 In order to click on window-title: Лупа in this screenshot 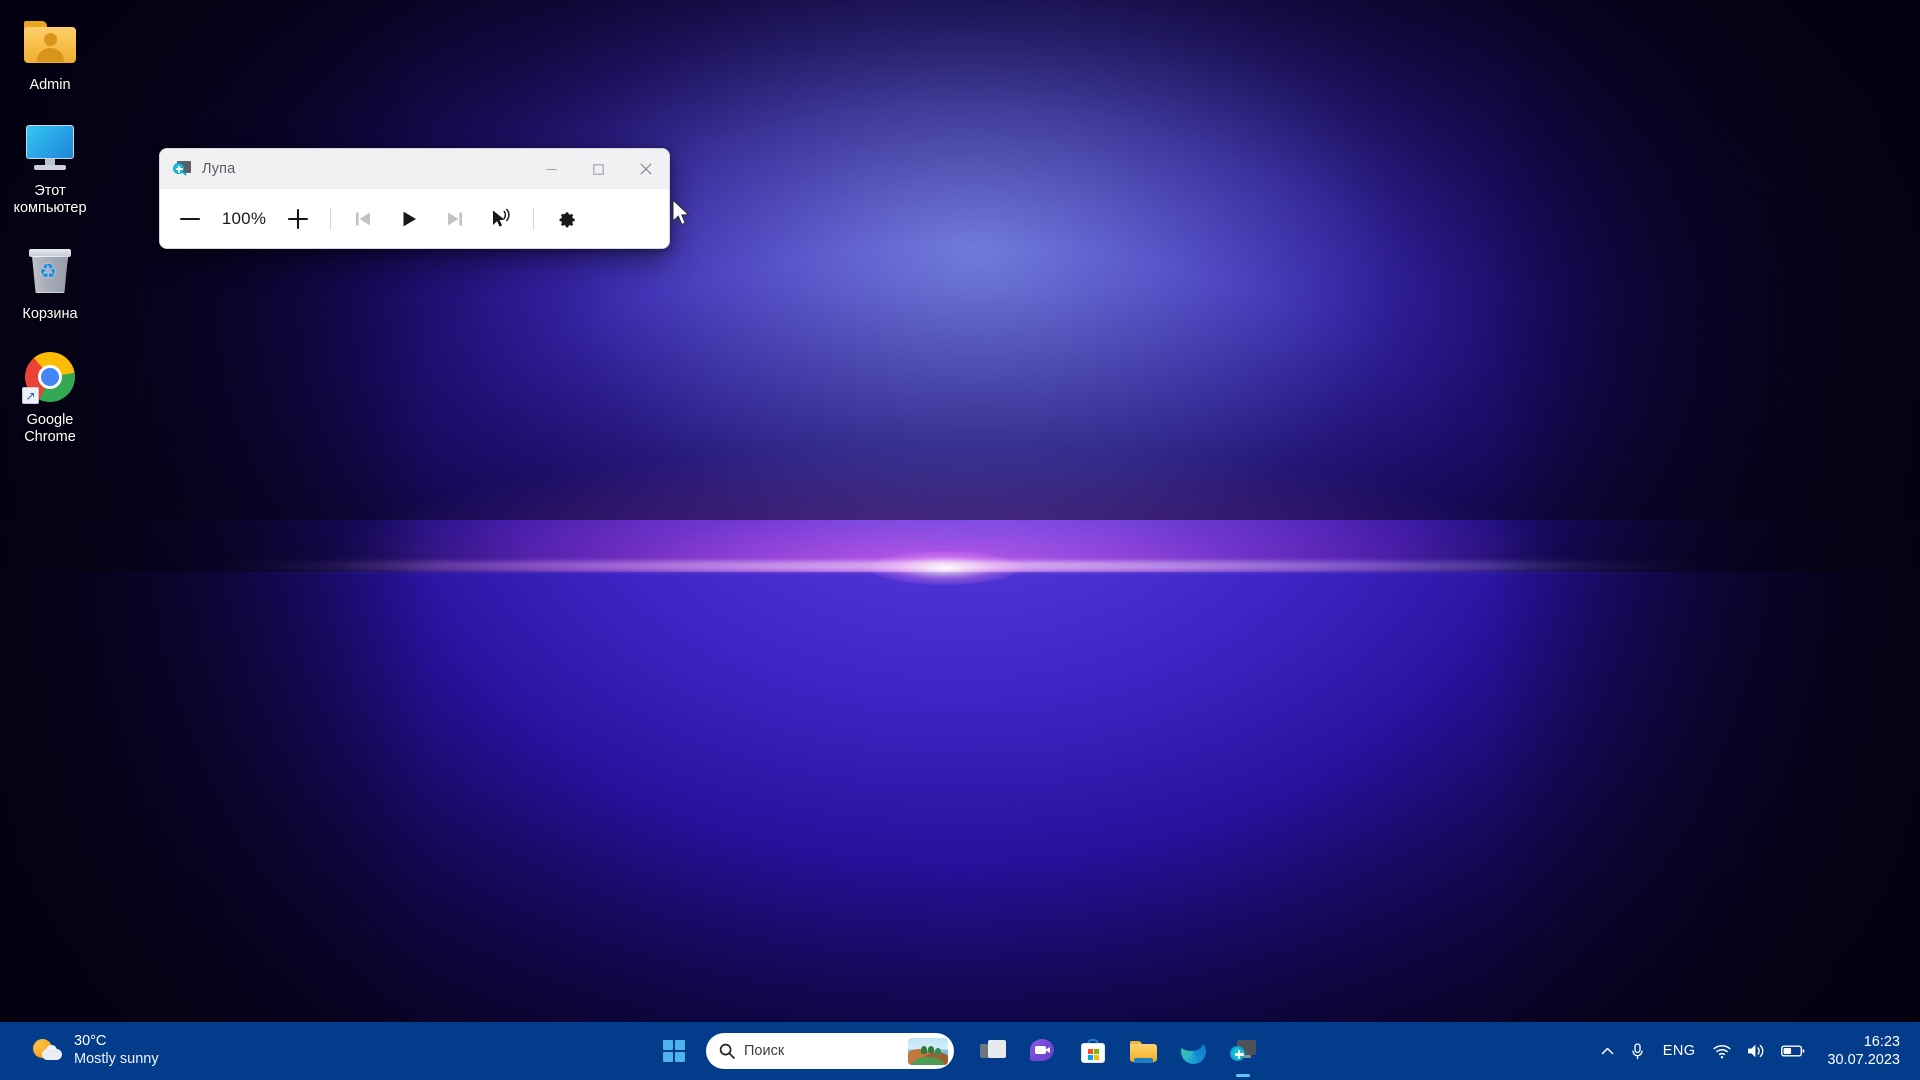, I will do `click(219, 169)`.